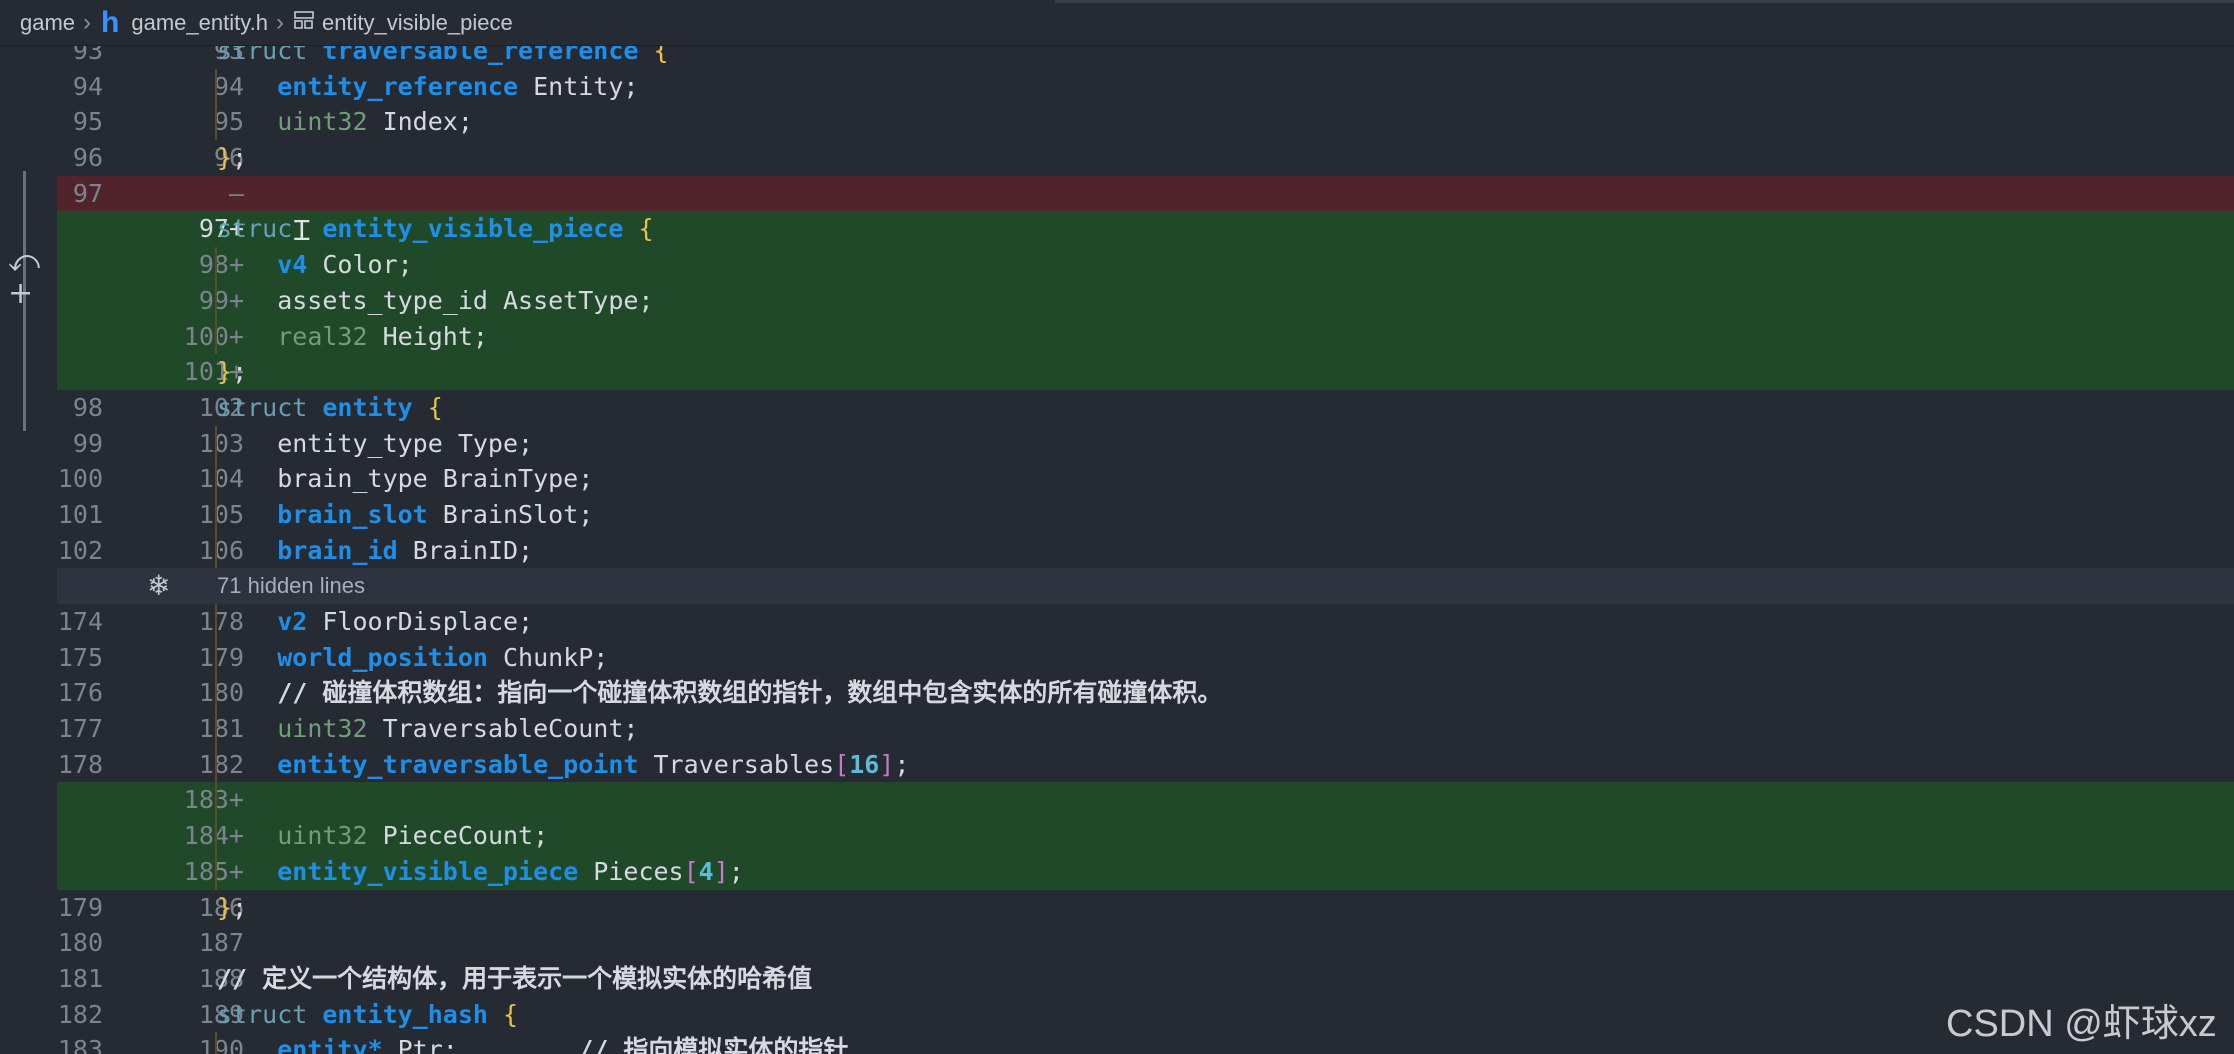 Image resolution: width=2234 pixels, height=1054 pixels. I want to click on code-text: v4 Color;, so click(315, 265).